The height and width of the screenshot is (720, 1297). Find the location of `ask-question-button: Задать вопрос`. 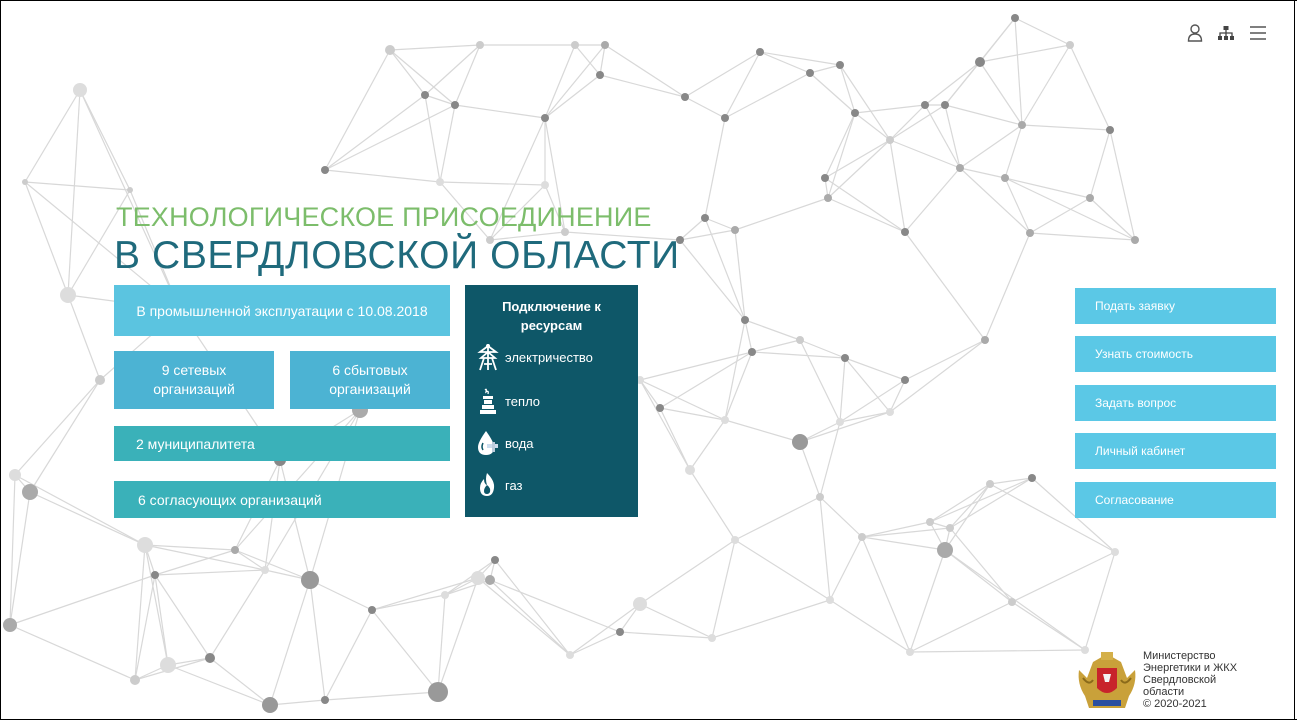

ask-question-button: Задать вопрос is located at coordinates (1175, 403).